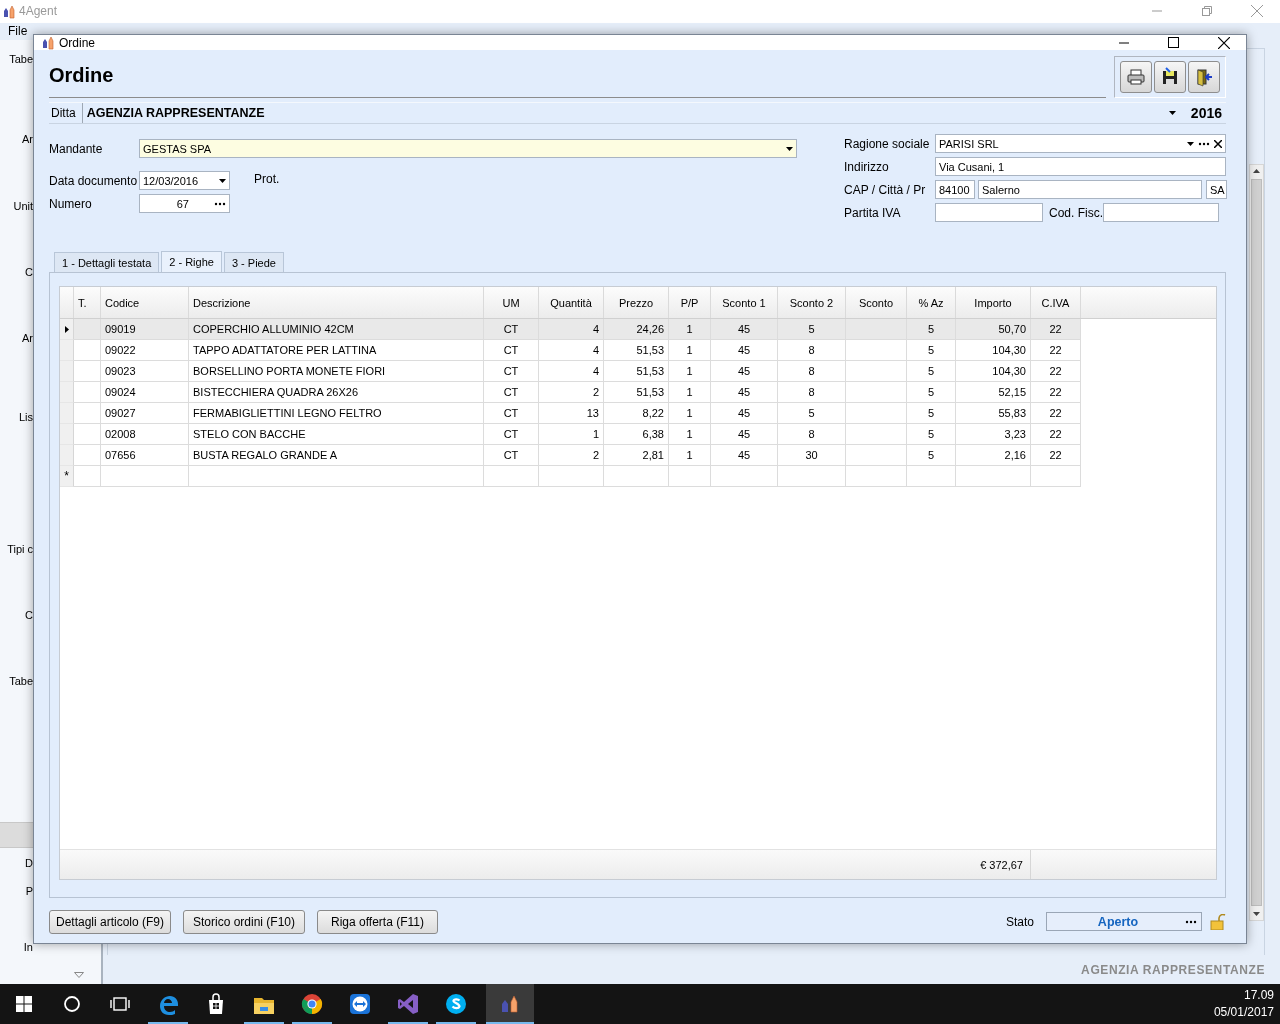 The image size is (1280, 1024). I want to click on tab: 3 - Piede, so click(253, 262).